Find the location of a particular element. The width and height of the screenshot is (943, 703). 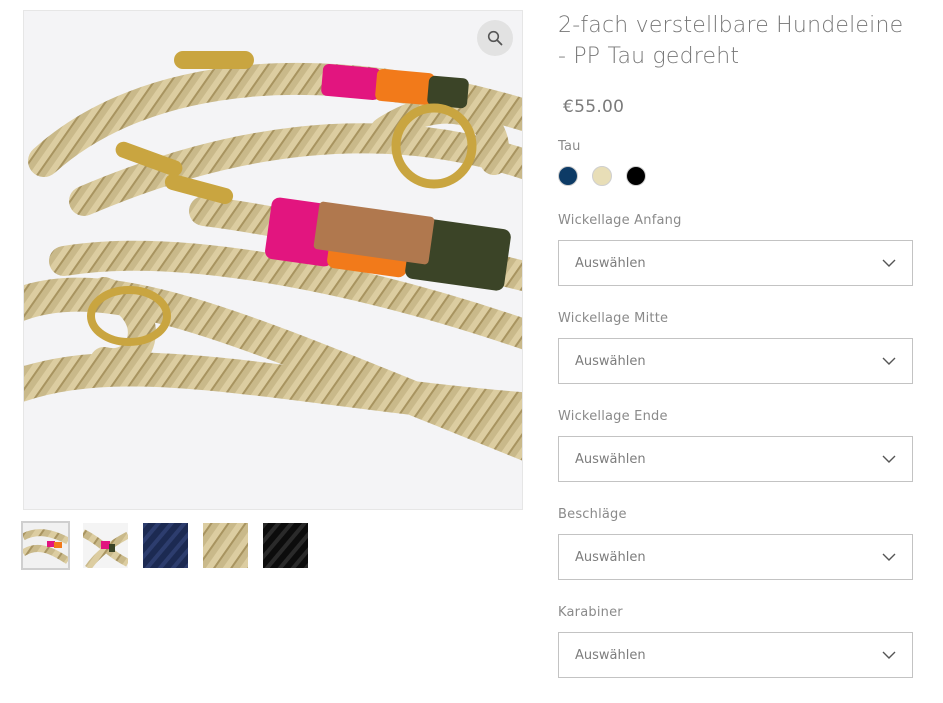

wickellage-mitte-select: Auswählen is located at coordinates (735, 361).